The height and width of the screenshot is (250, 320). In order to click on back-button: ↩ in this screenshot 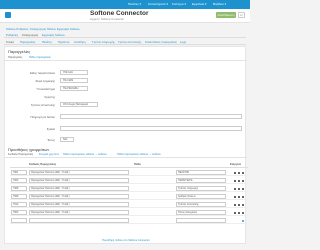, I will do `click(241, 15)`.